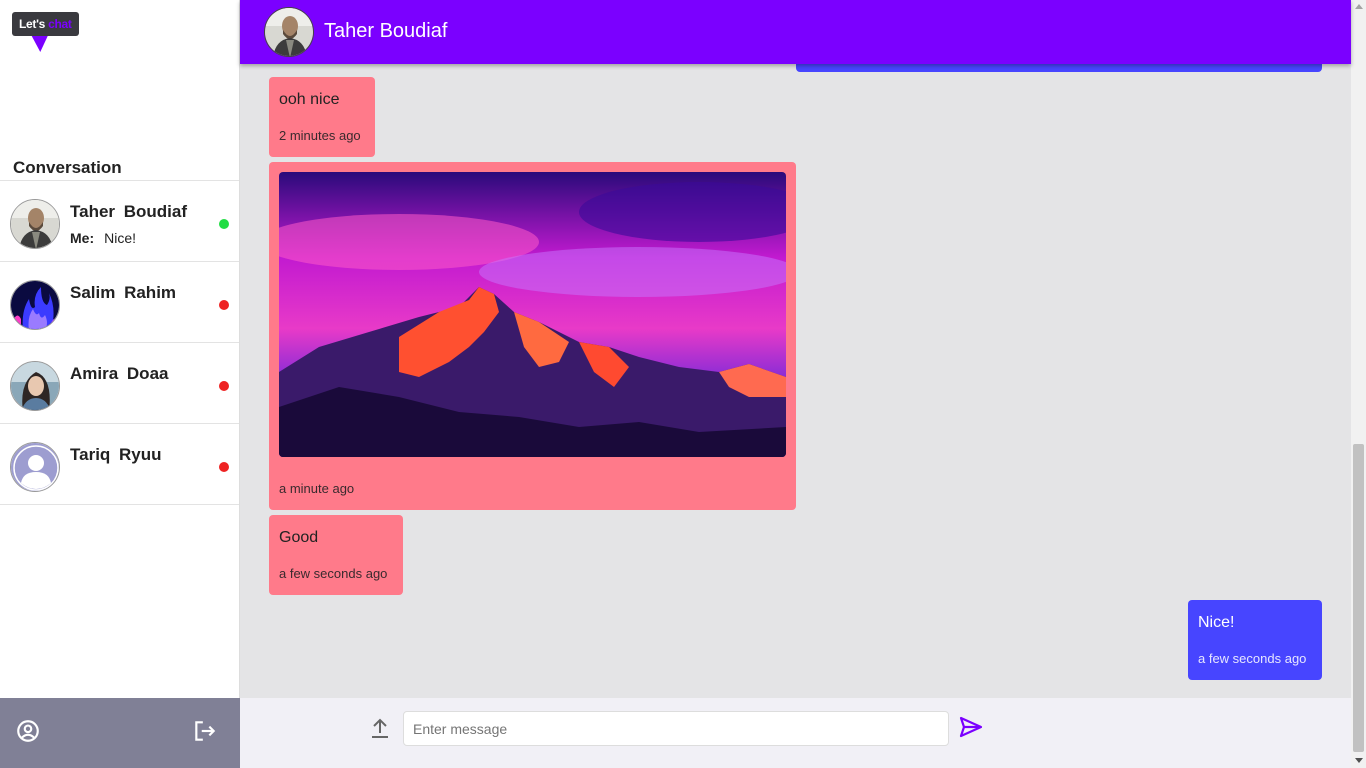 The image size is (1366, 768). What do you see at coordinates (299, 537) in the screenshot?
I see `message-text: Good` at bounding box center [299, 537].